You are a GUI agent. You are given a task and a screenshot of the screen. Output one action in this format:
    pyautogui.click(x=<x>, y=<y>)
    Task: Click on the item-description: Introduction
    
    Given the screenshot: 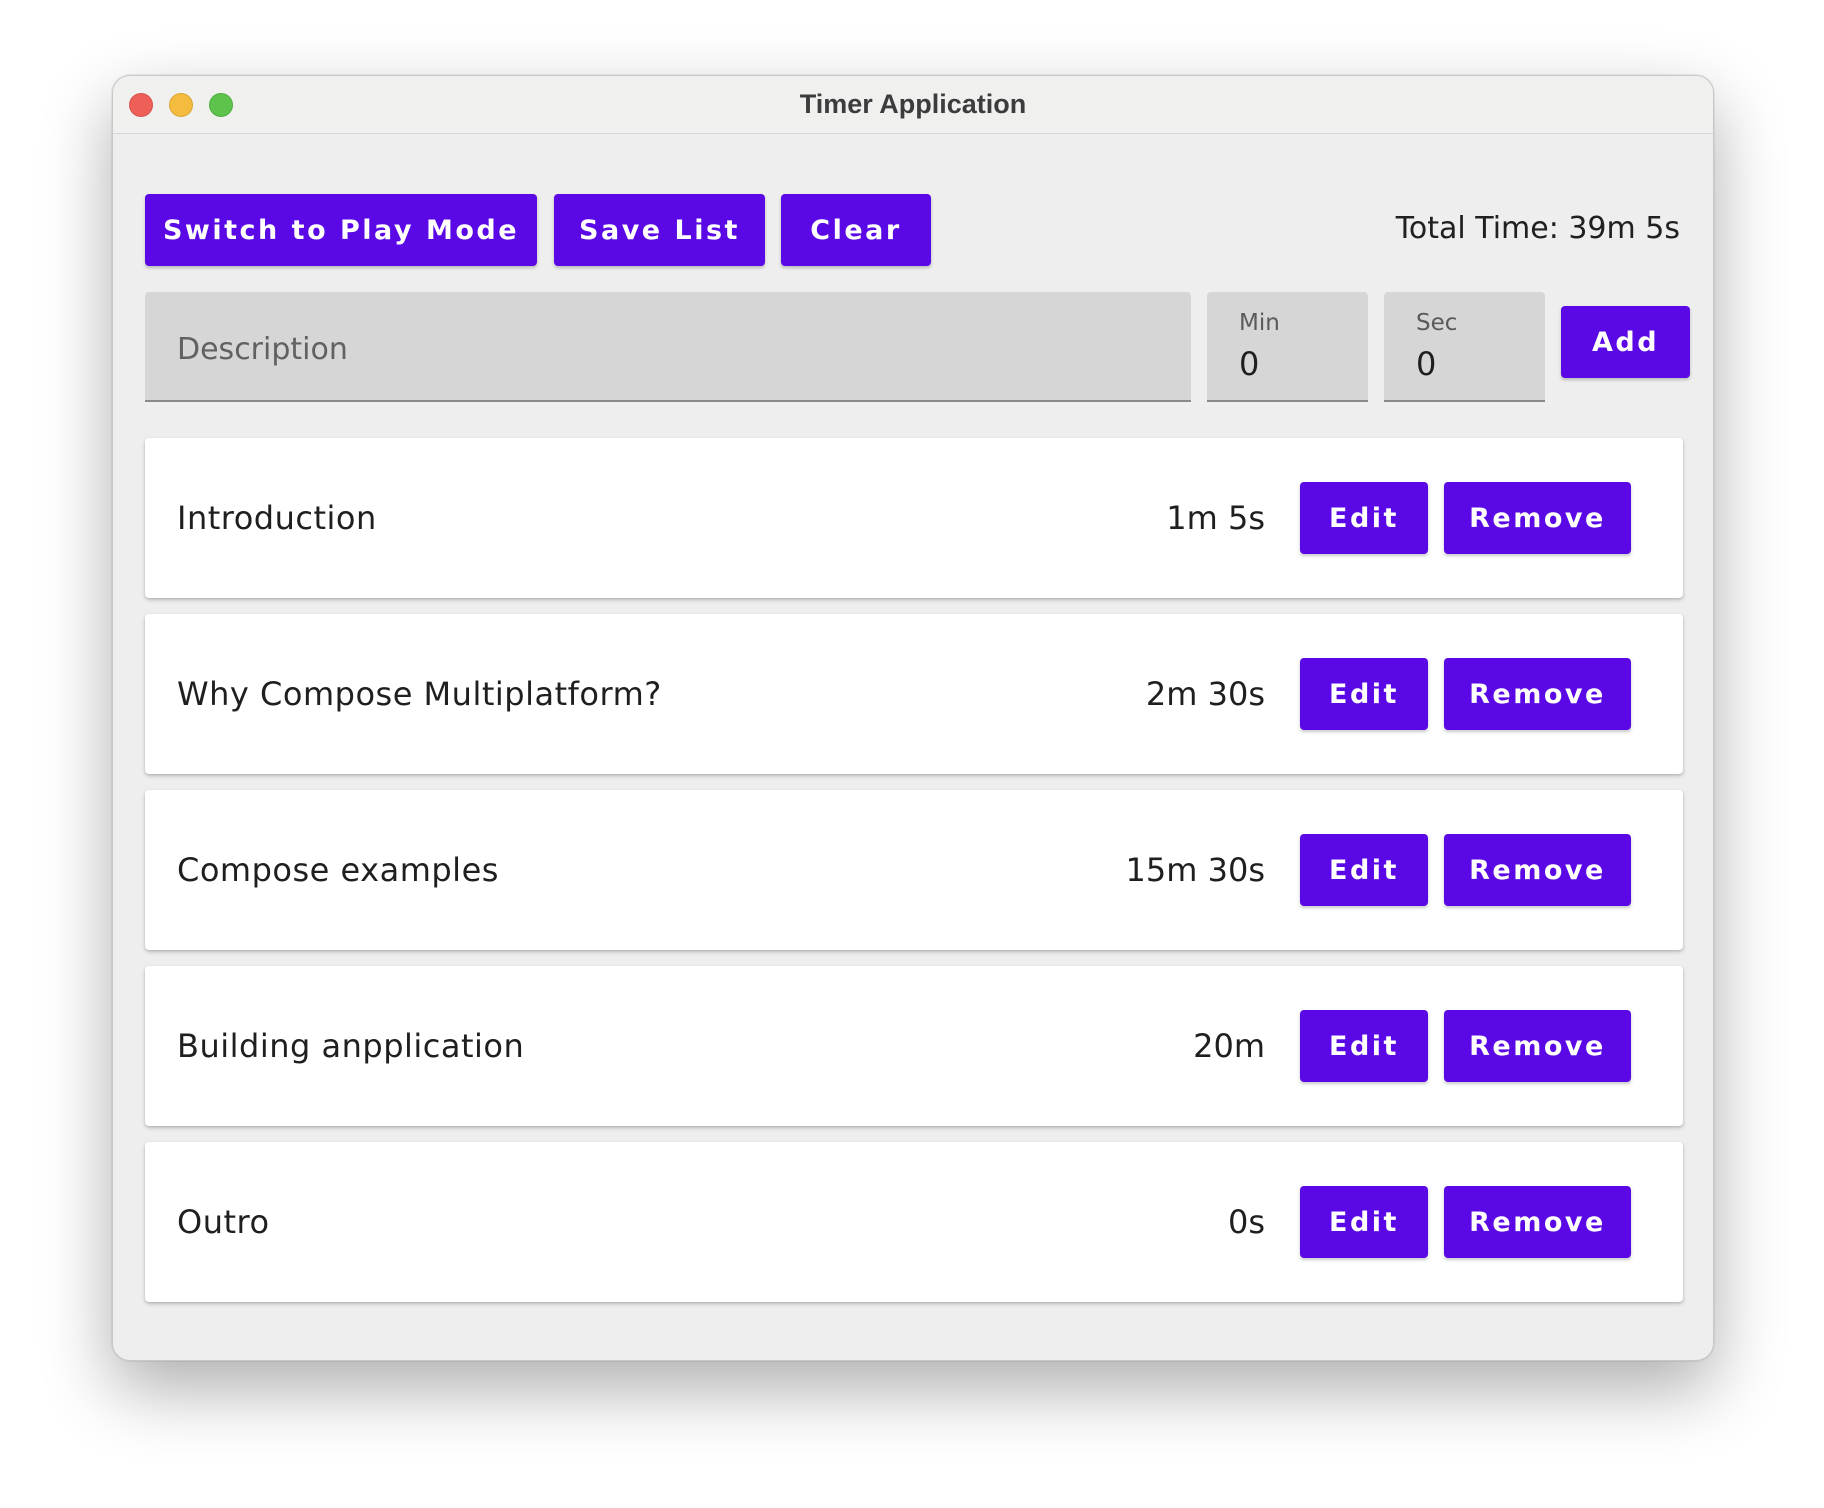 What is the action you would take?
    pyautogui.click(x=277, y=518)
    